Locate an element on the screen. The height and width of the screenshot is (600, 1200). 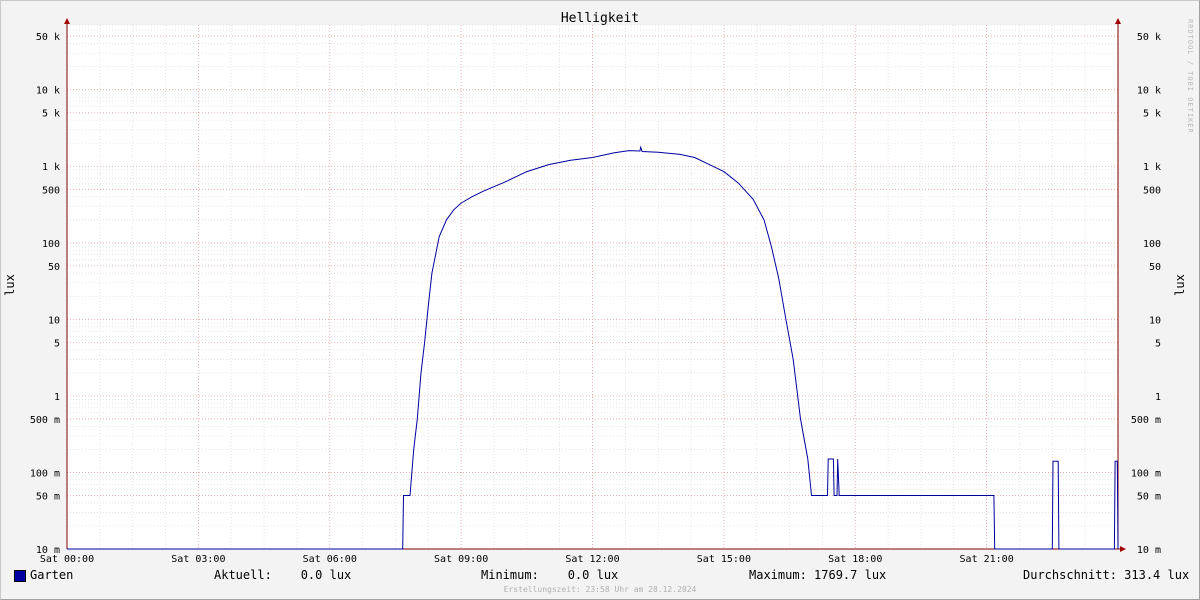
y-tick-label-left: 50 m is located at coordinates (48, 496).